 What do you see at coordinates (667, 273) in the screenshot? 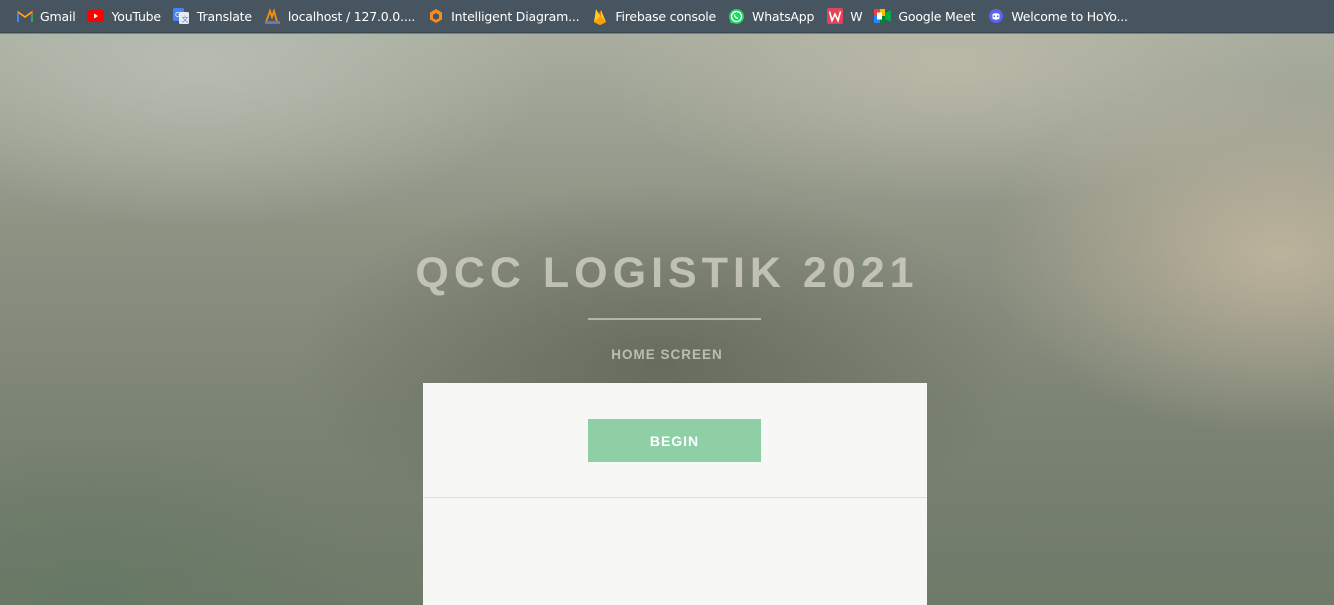
I see `page-title: QCC LOGISTIK 2021` at bounding box center [667, 273].